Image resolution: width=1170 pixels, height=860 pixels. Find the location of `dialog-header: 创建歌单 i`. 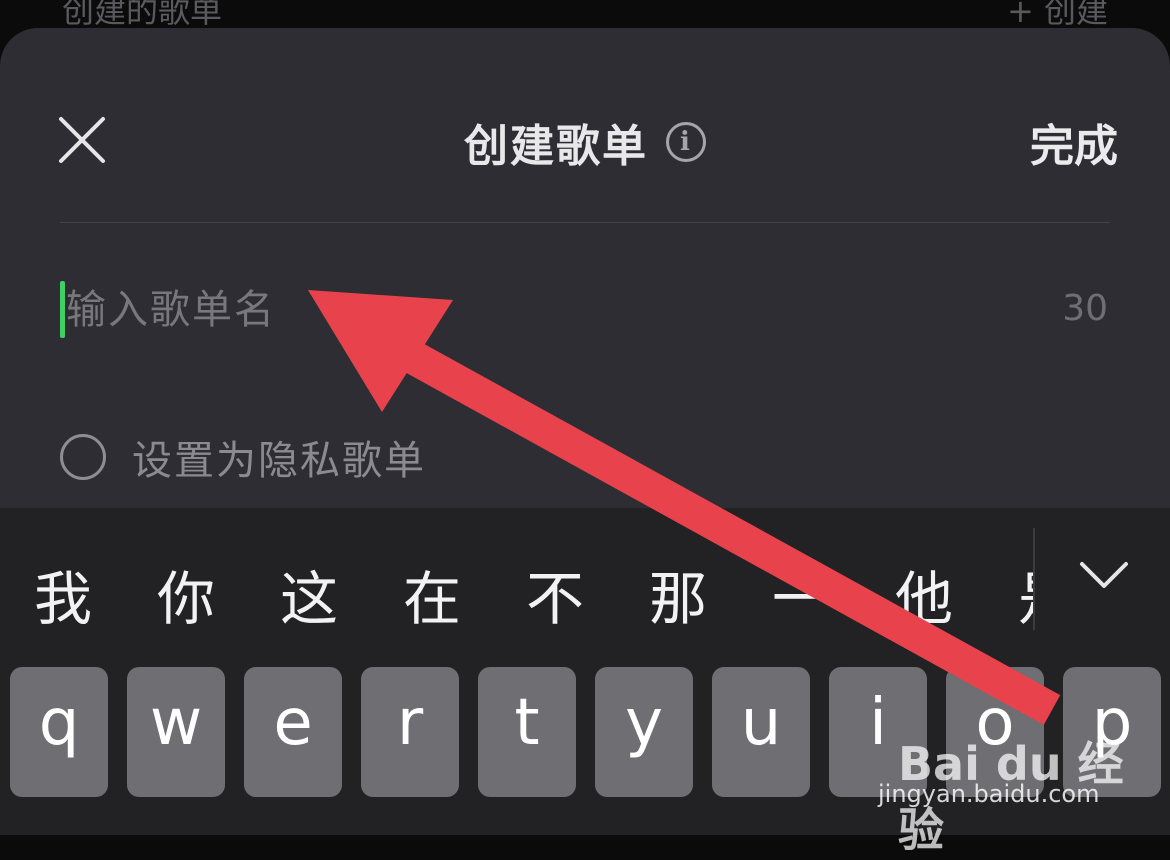

dialog-header: 创建歌单 i is located at coordinates (585, 142).